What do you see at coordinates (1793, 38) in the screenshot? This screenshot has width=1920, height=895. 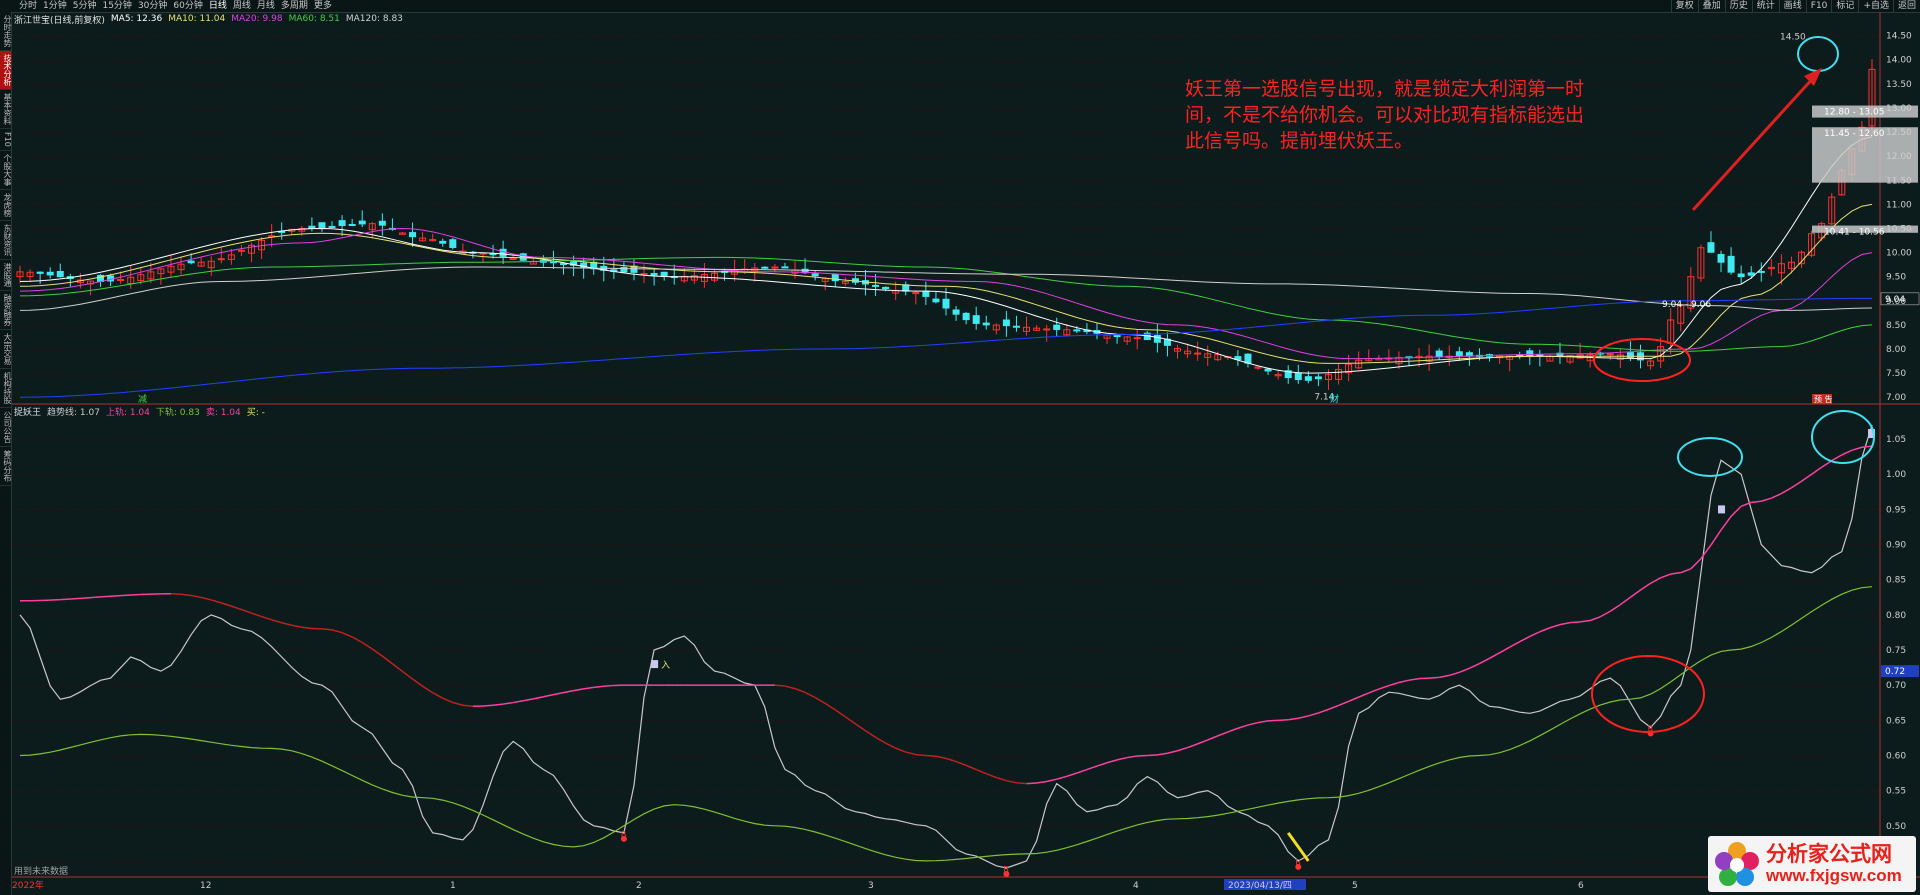 I see `high-price-label: 14.50` at bounding box center [1793, 38].